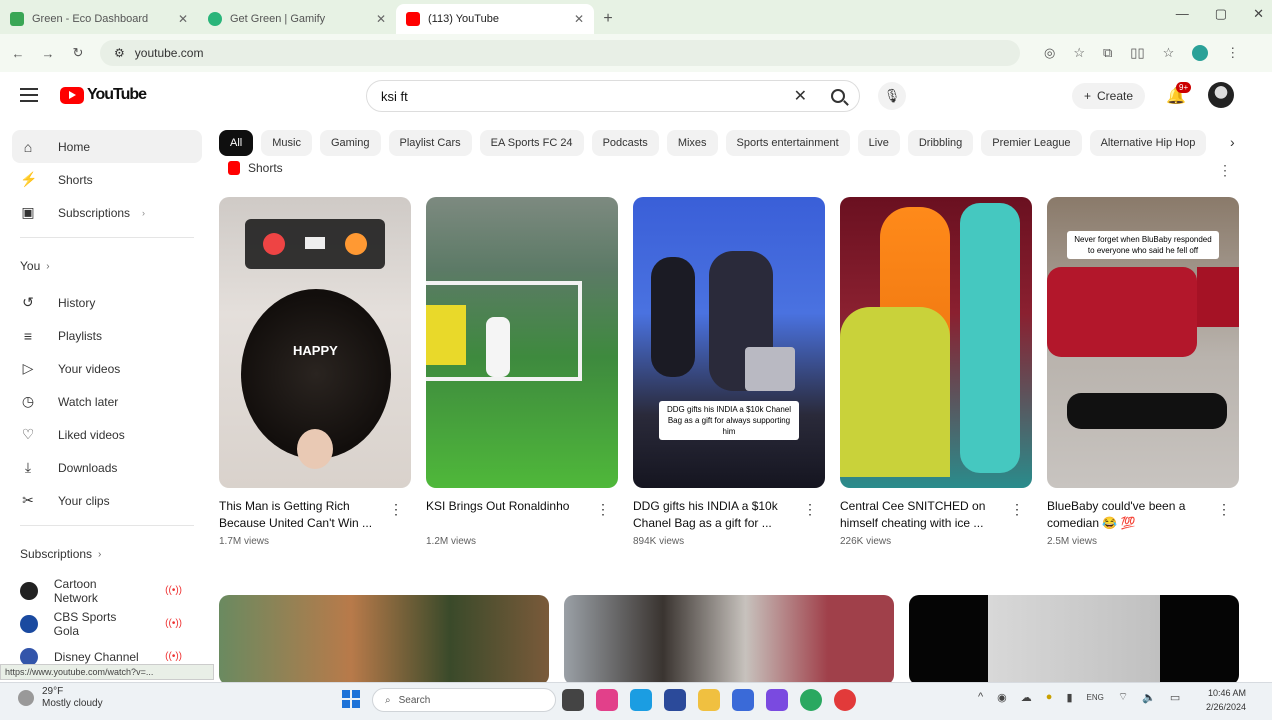 The image size is (1272, 720). I want to click on chip: Alternative Hip Hop, so click(1148, 143).